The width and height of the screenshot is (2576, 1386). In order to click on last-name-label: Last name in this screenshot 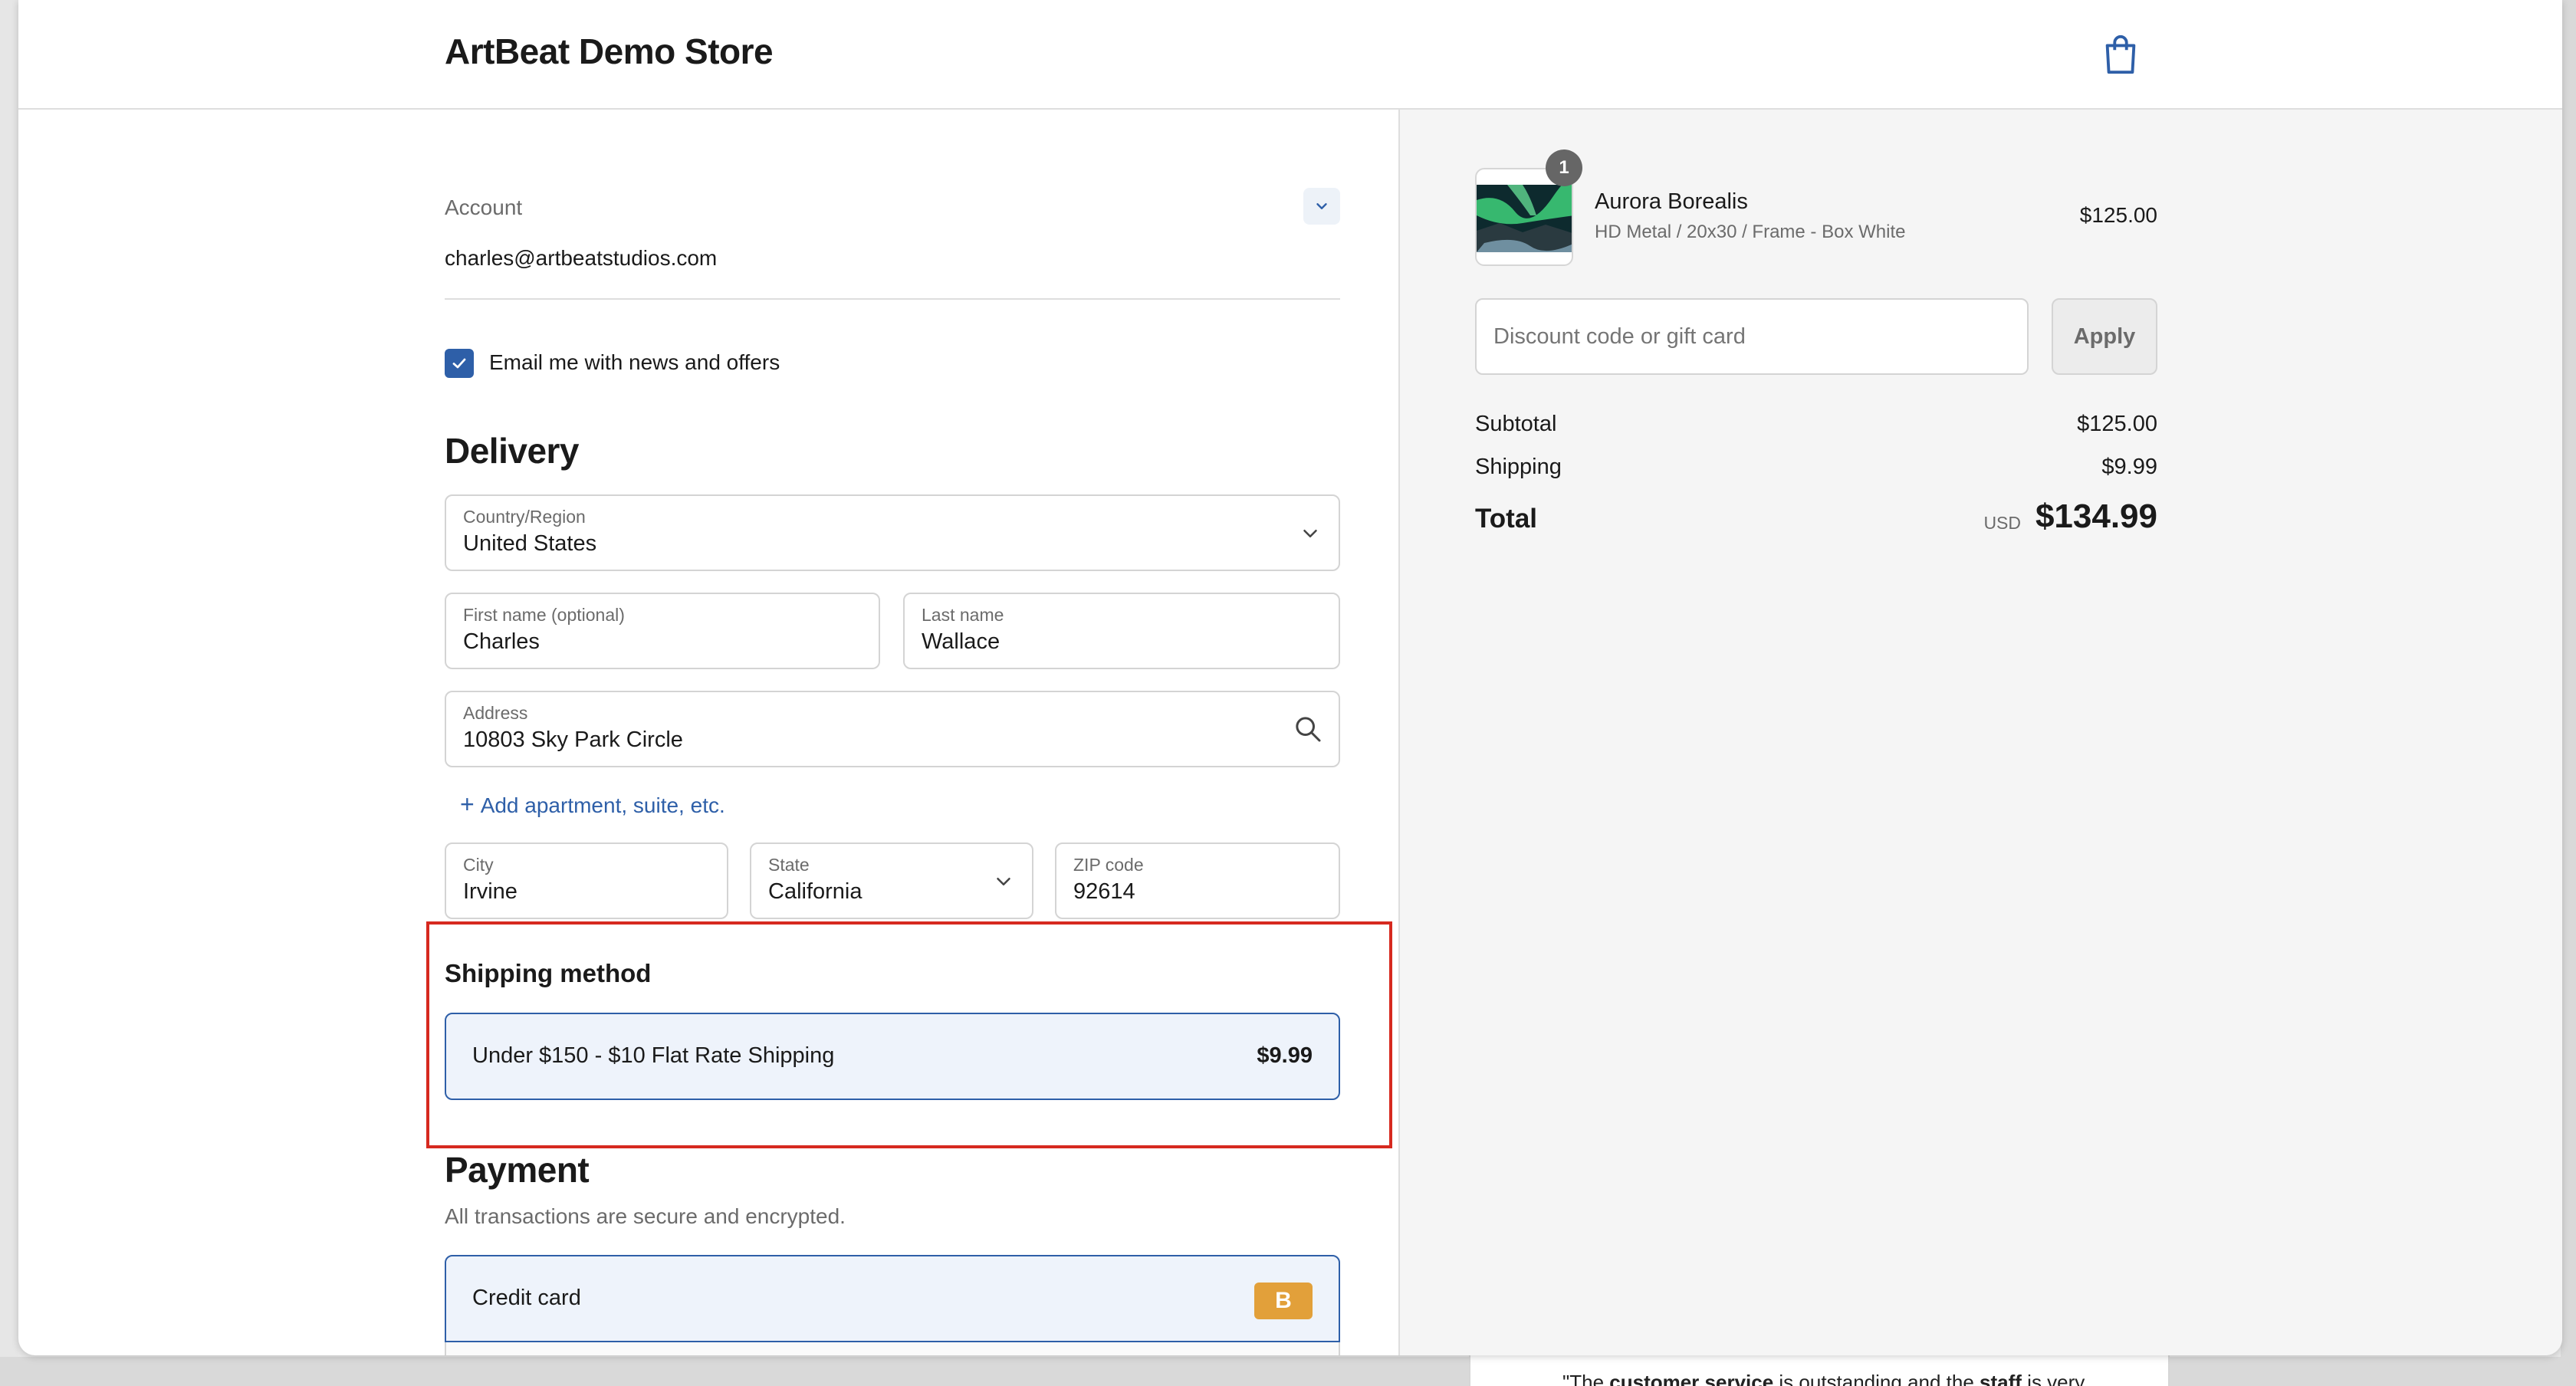, I will do `click(963, 615)`.